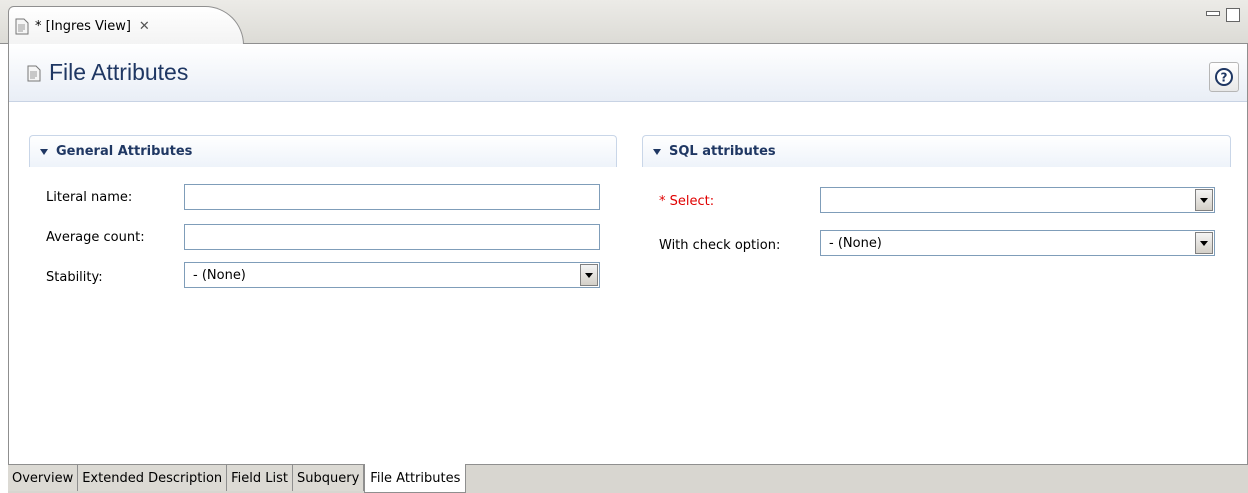 The width and height of the screenshot is (1248, 493). I want to click on minimize-icon, so click(1213, 13).